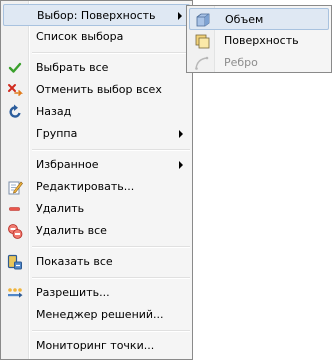 The width and height of the screenshot is (332, 360). I want to click on menu-item-selection-filter: Выбор: Поверхность, so click(96, 15).